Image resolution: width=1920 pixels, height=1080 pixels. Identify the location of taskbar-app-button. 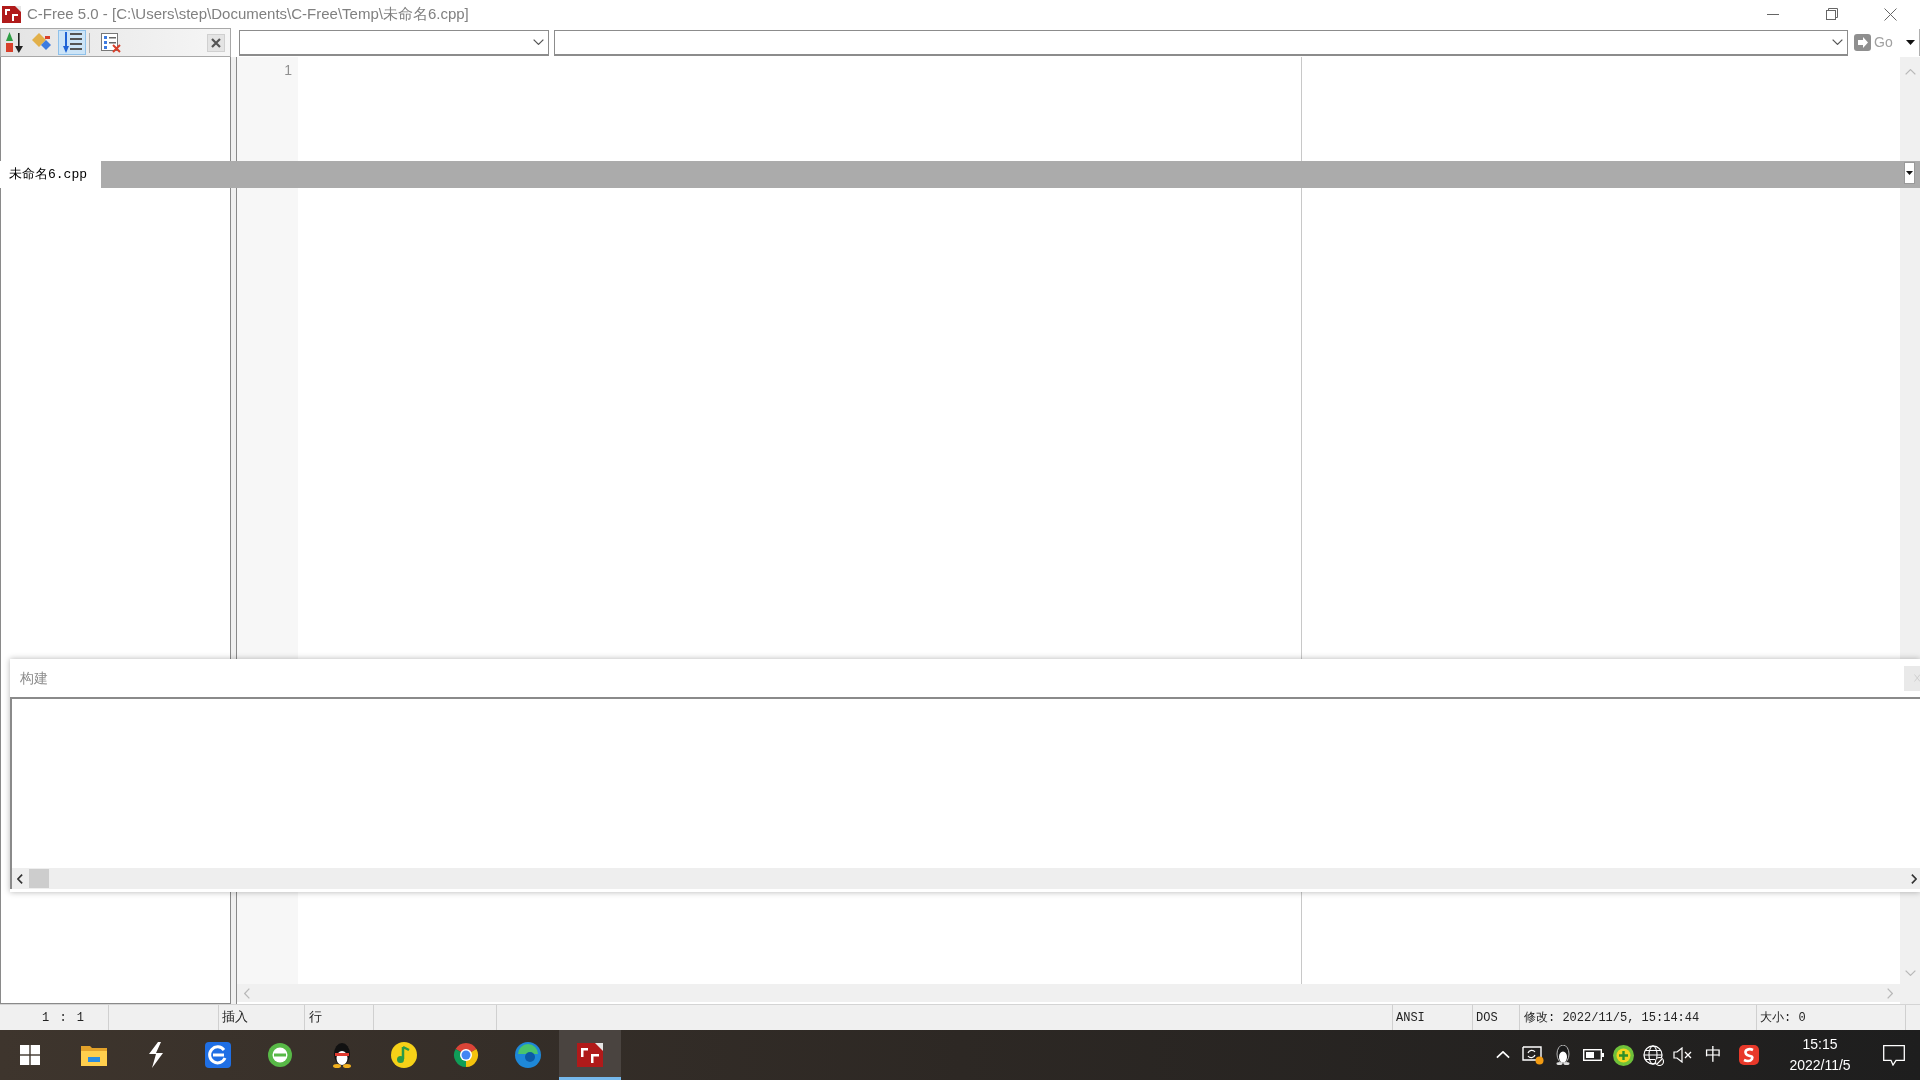
(590, 1055).